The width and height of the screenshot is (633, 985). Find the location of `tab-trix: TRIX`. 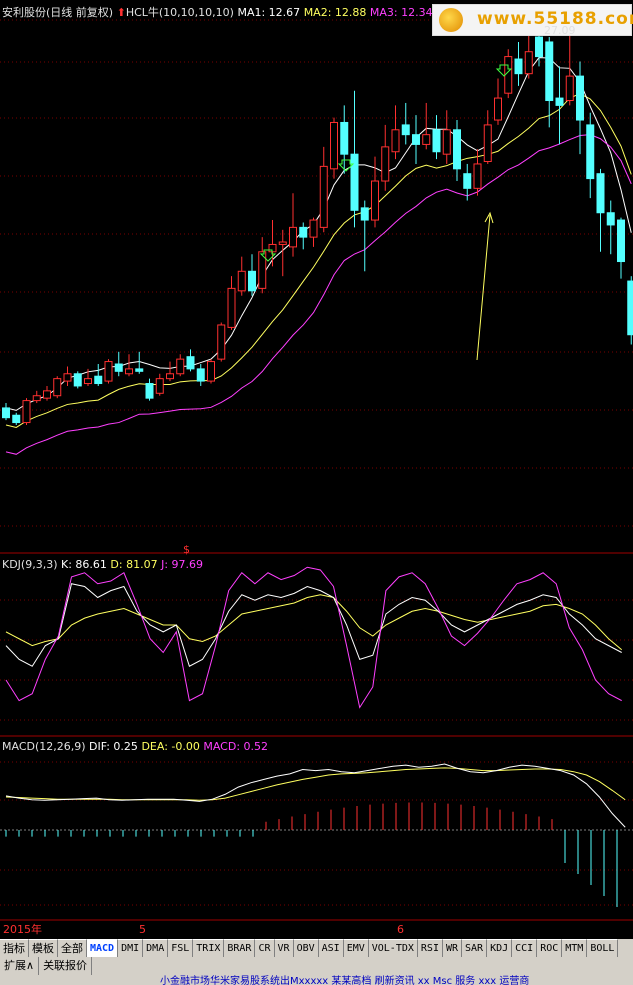

tab-trix: TRIX is located at coordinates (209, 948).